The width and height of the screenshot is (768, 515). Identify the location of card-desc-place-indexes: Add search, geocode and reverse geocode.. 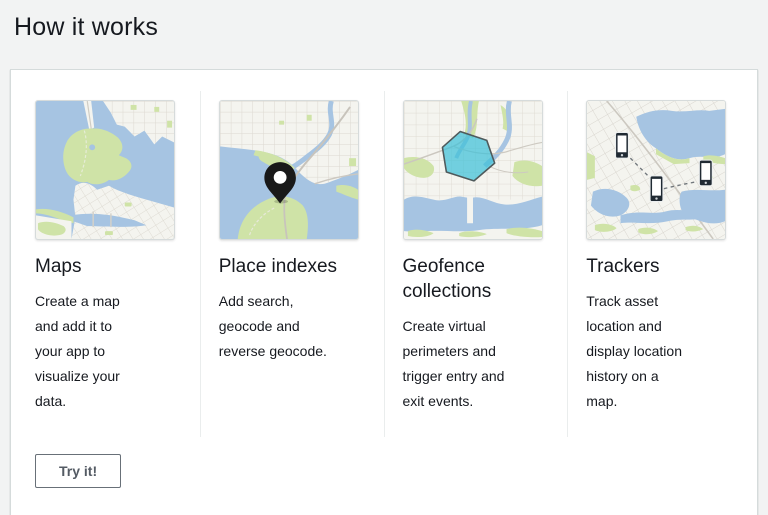
(272, 326).